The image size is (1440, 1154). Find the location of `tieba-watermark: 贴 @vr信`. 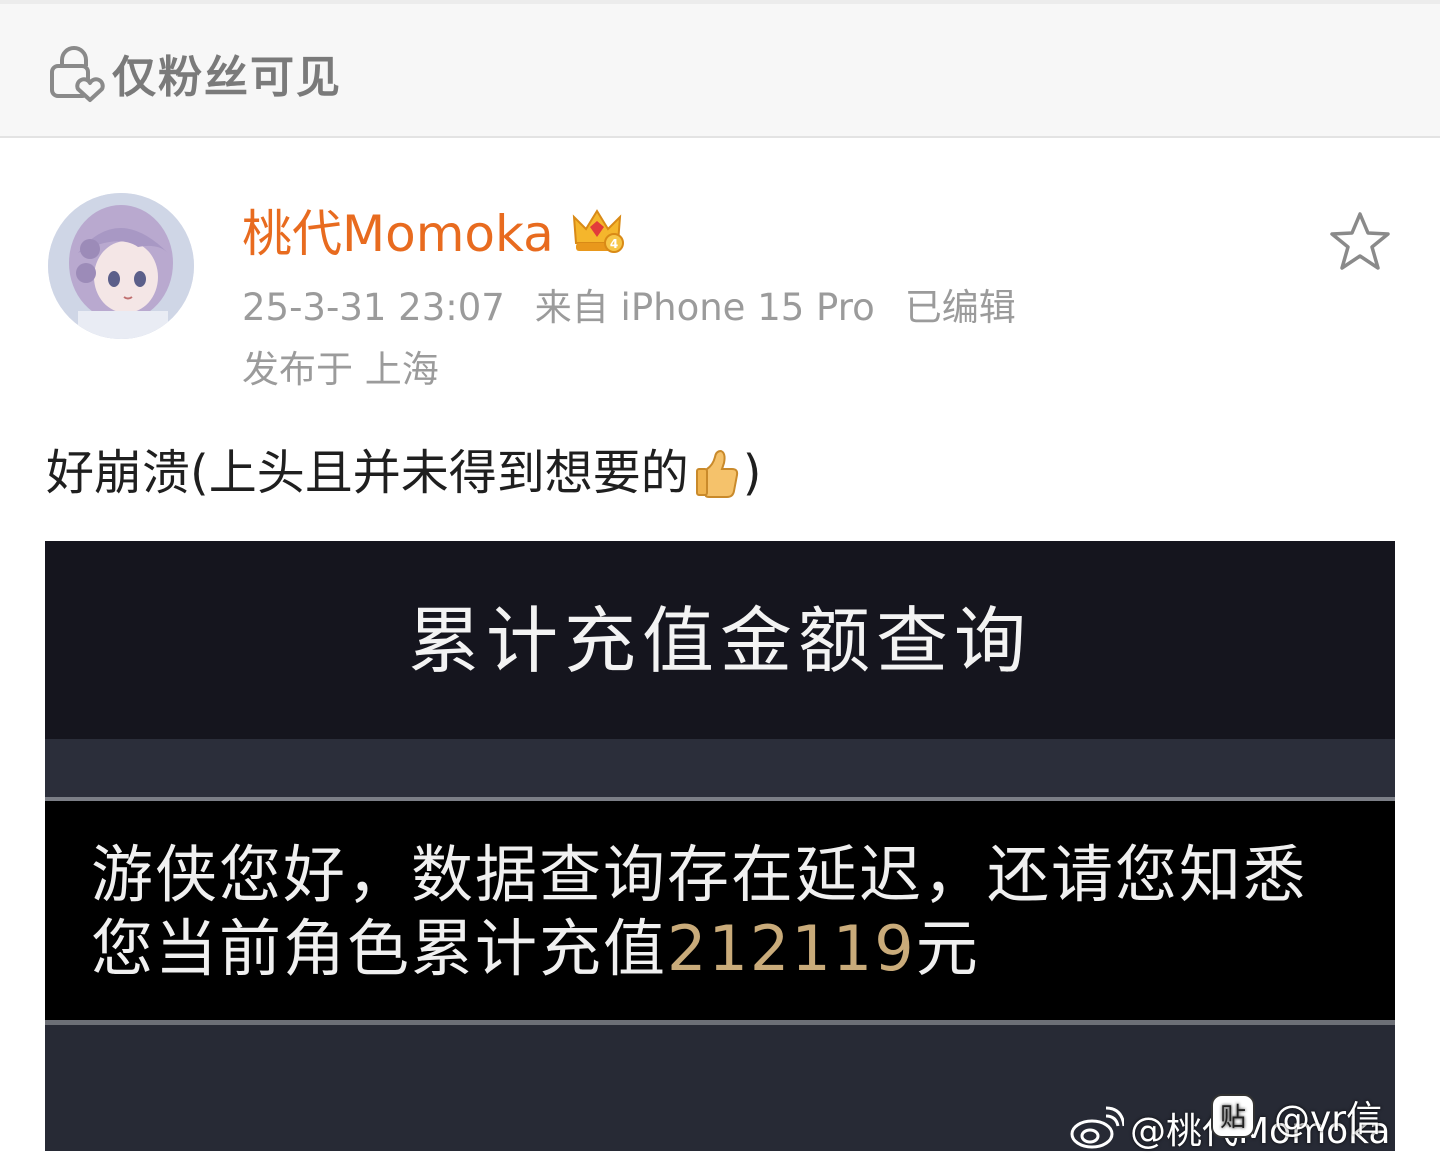

tieba-watermark: 贴 @vr信 is located at coordinates (1296, 1116).